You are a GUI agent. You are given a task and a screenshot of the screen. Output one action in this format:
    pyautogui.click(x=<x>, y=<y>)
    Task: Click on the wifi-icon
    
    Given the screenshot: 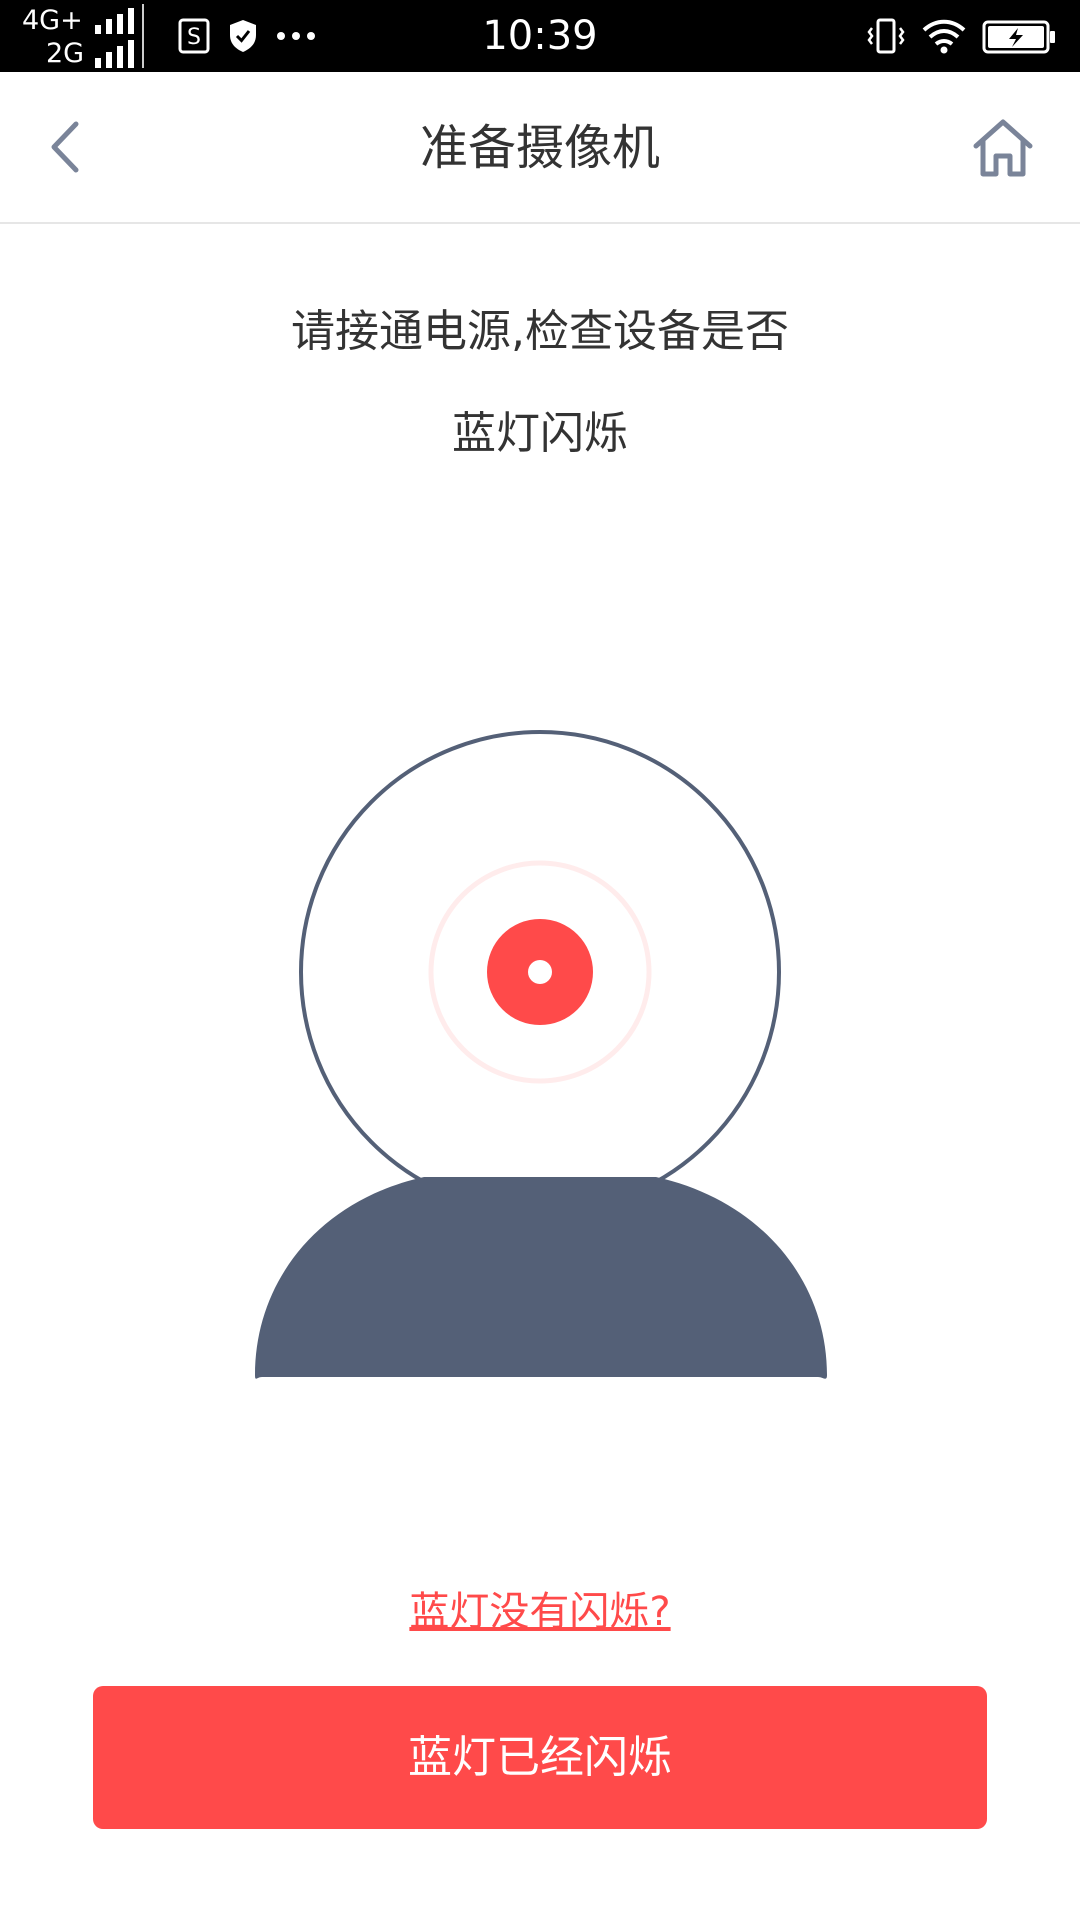 What is the action you would take?
    pyautogui.click(x=944, y=36)
    